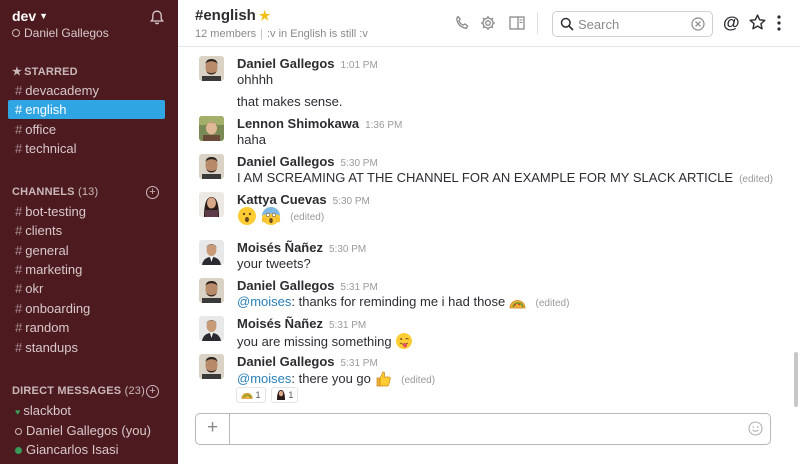  What do you see at coordinates (86, 347) in the screenshot?
I see `channel-standups: # standups` at bounding box center [86, 347].